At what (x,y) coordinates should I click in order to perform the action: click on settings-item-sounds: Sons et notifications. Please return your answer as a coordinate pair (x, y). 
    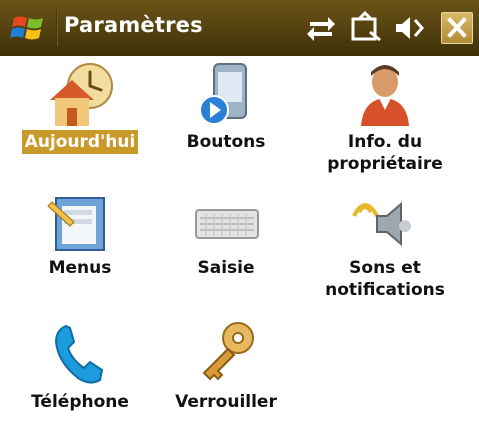
    Looking at the image, I should click on (385, 247).